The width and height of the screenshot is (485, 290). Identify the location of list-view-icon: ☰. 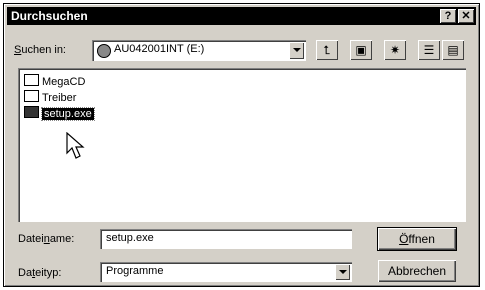
(429, 50).